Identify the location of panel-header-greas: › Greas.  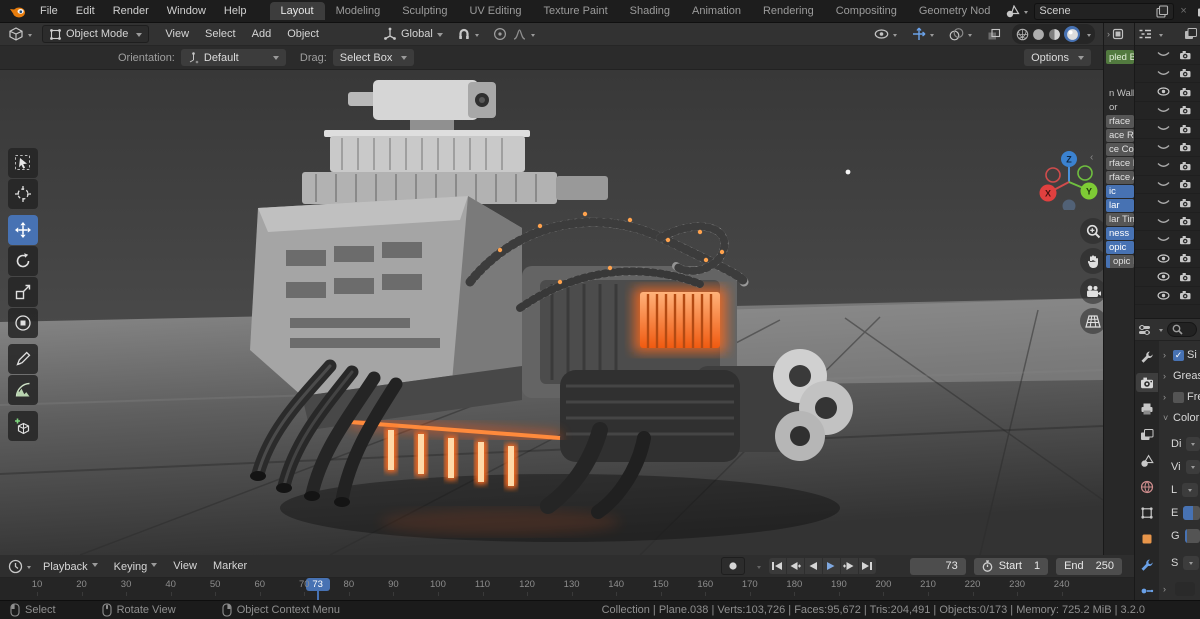
(1181, 376).